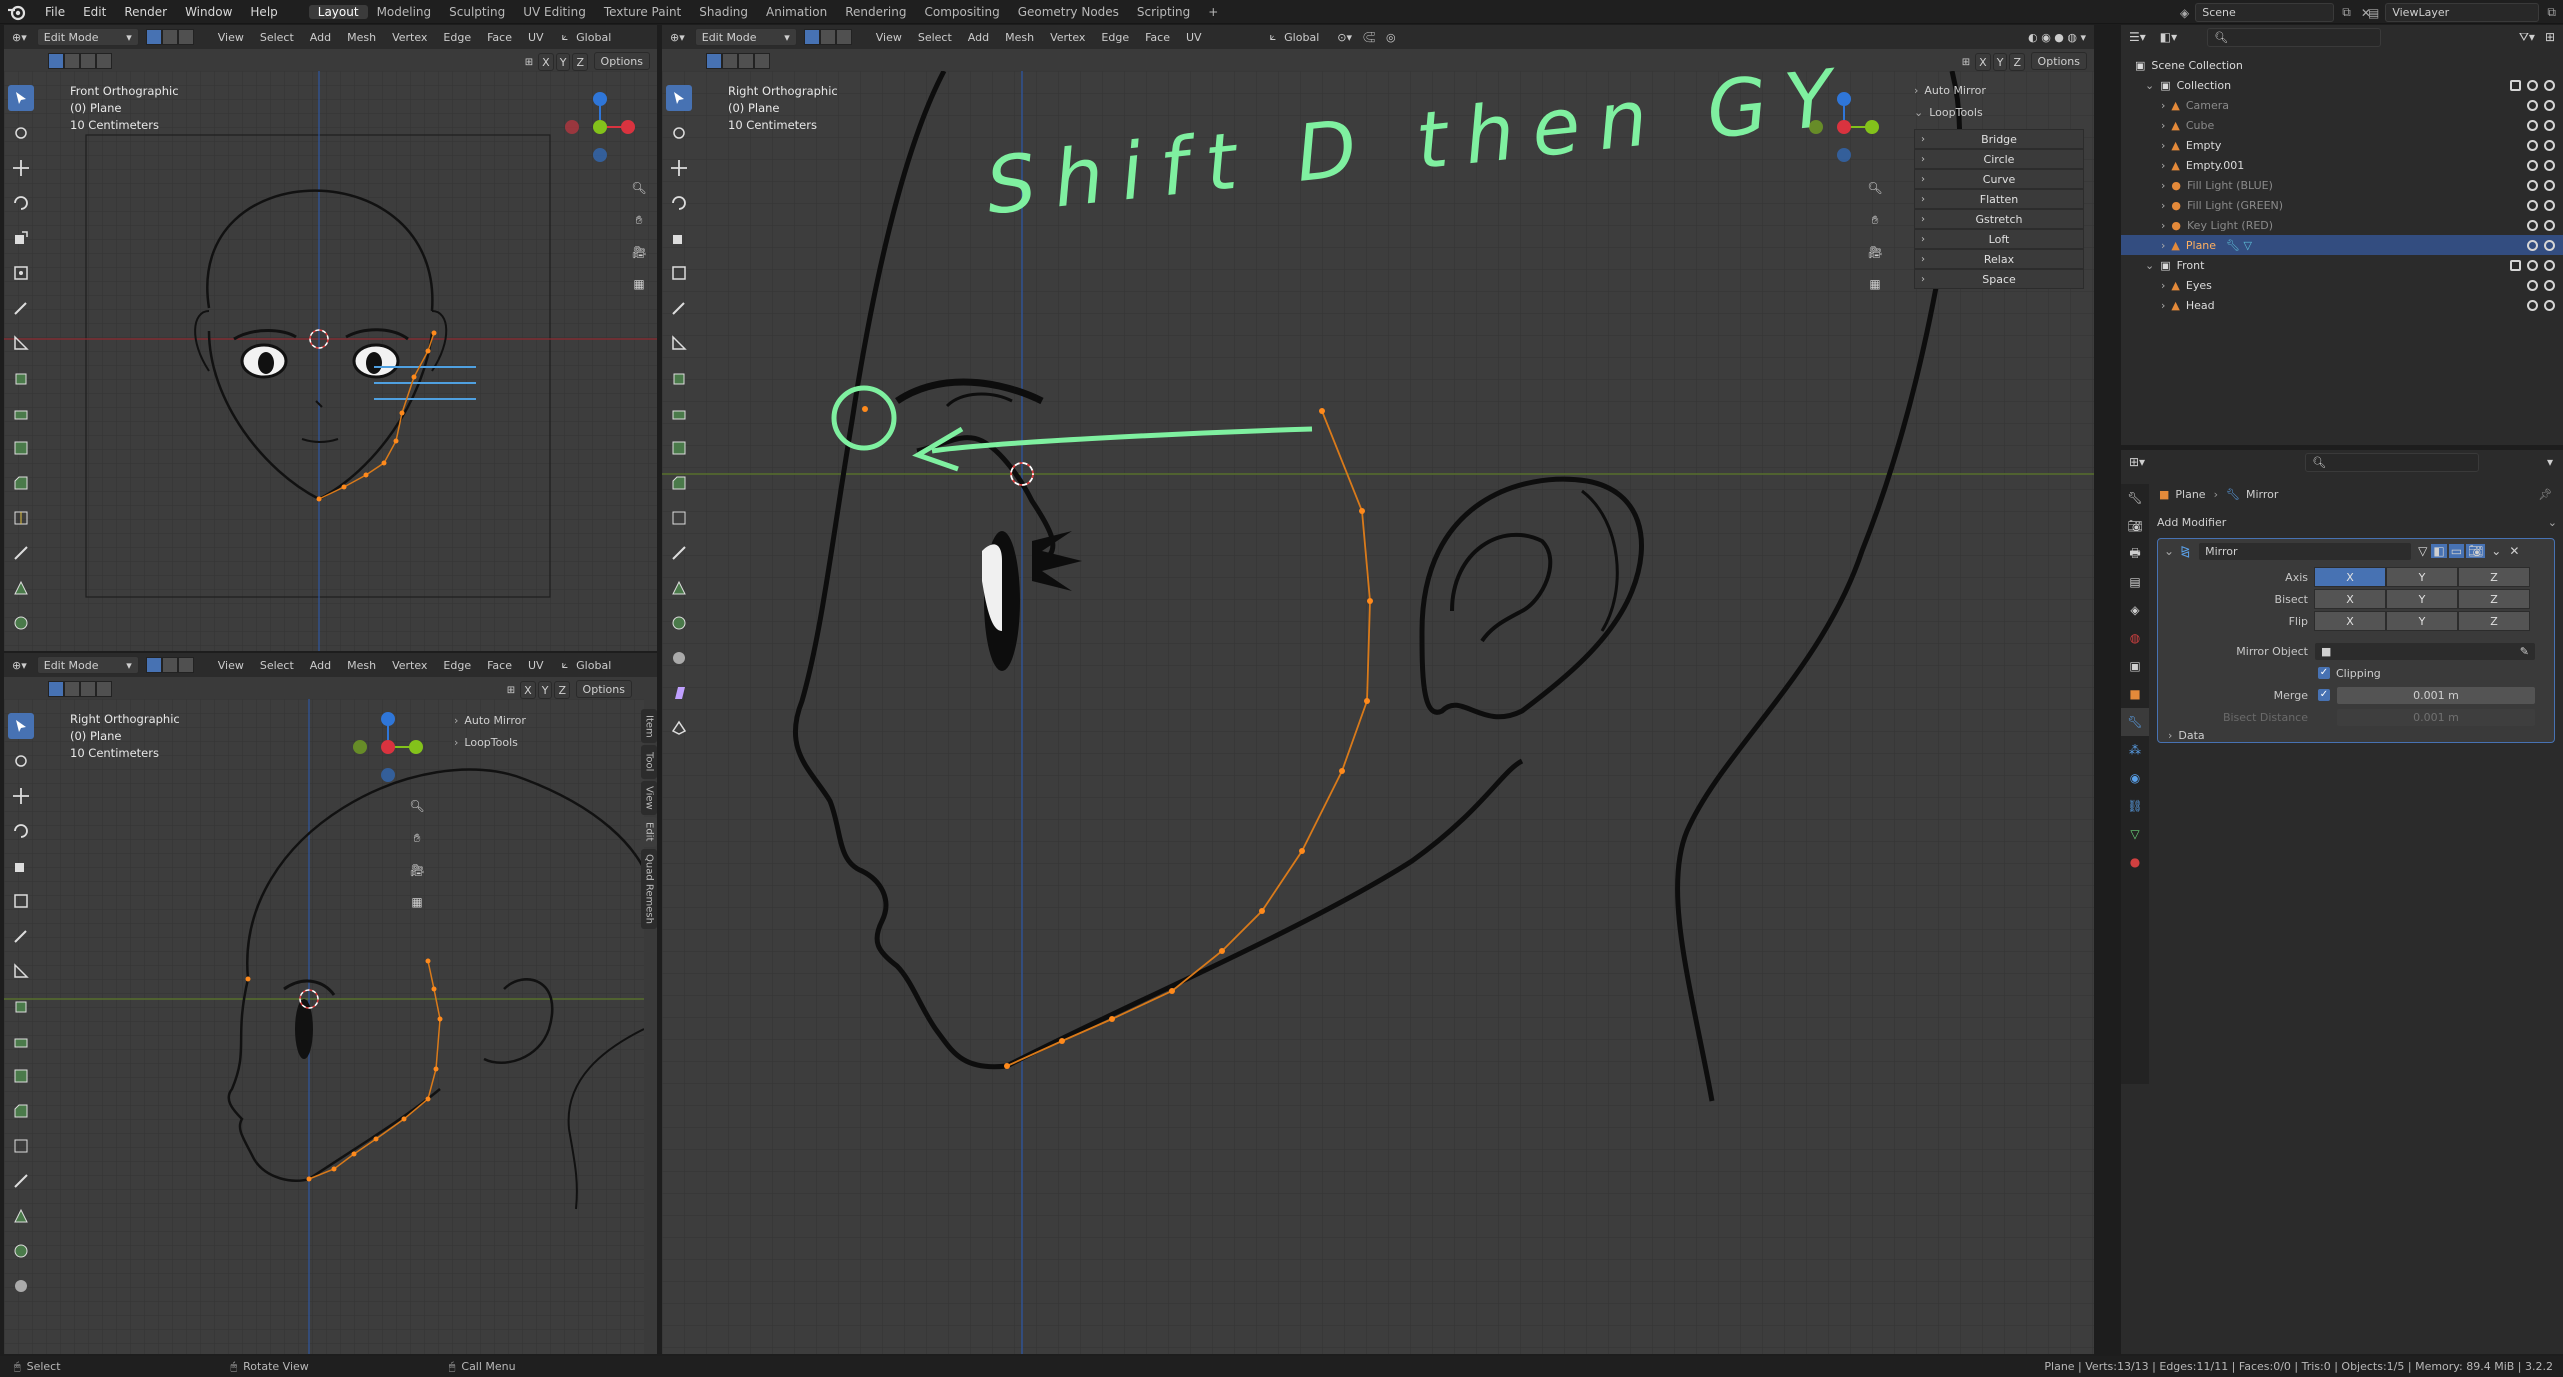 The height and width of the screenshot is (1377, 2563). What do you see at coordinates (2265, 12) in the screenshot?
I see `scene-field: Scene` at bounding box center [2265, 12].